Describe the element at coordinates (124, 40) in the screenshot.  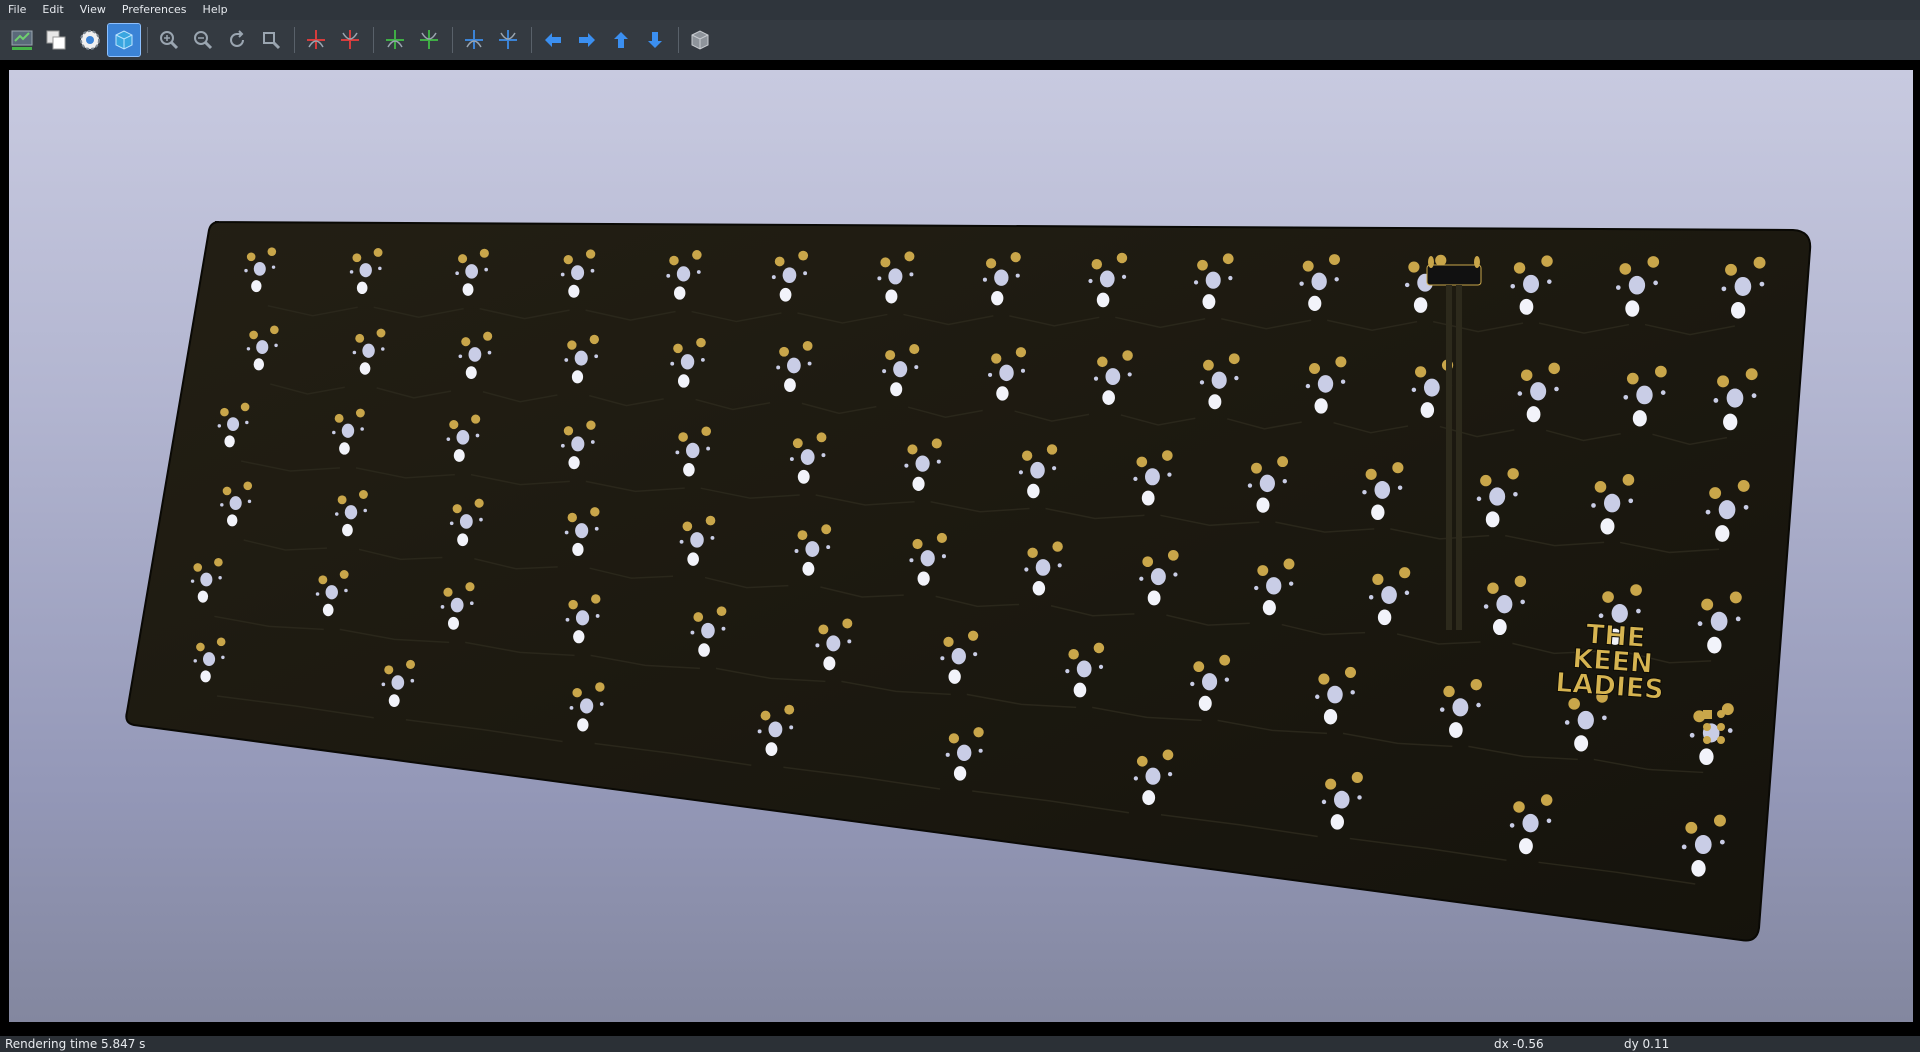
I see `raytracing-button` at that location.